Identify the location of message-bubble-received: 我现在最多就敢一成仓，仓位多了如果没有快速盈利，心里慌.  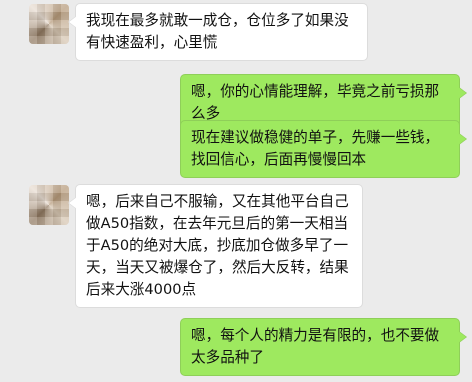
(218, 32).